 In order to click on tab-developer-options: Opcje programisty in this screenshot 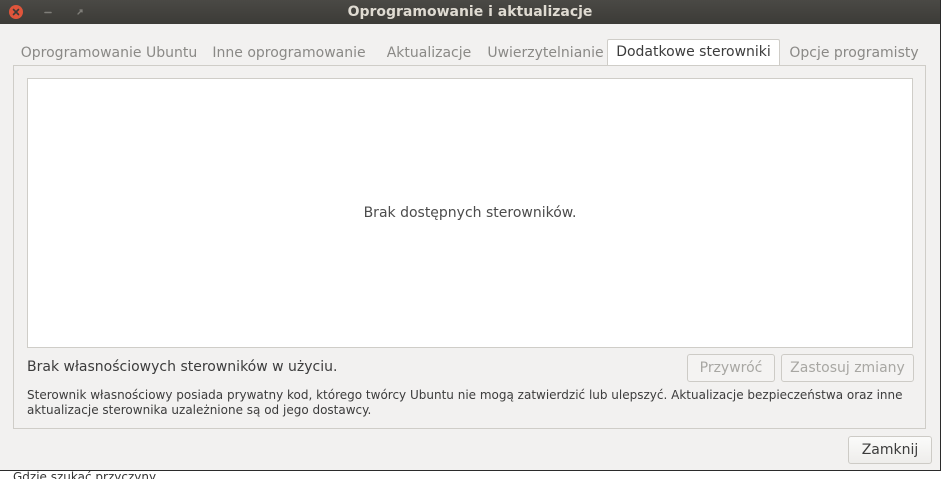, I will do `click(854, 53)`.